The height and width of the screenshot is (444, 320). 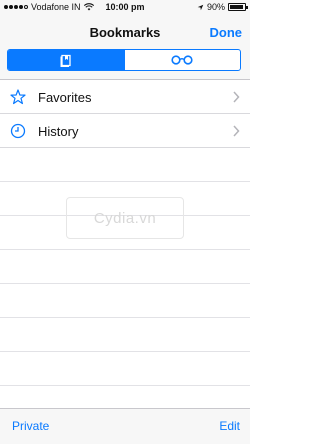 What do you see at coordinates (125, 131) in the screenshot?
I see `list-item-history: History` at bounding box center [125, 131].